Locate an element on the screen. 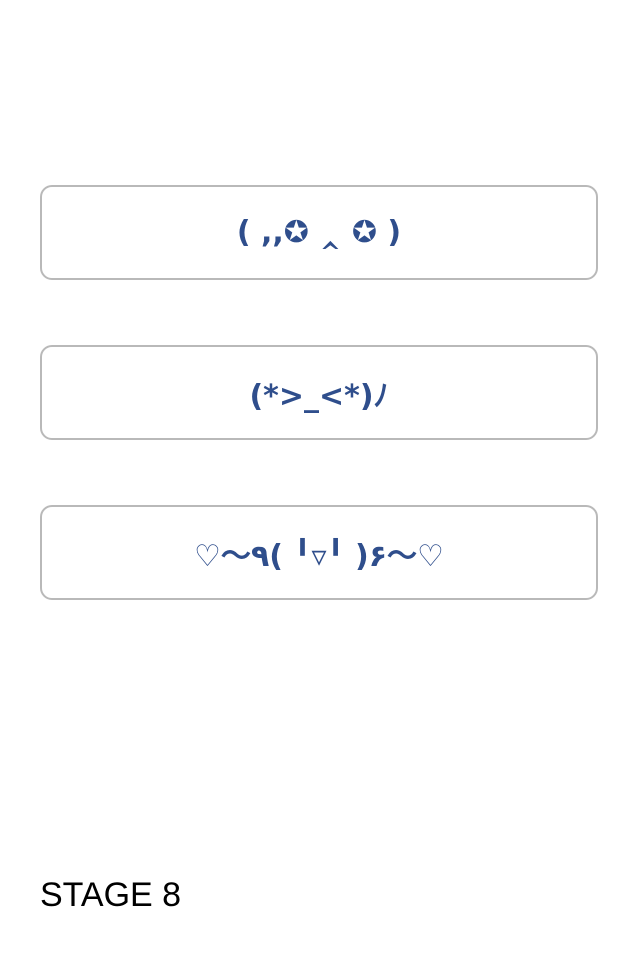  stage-label: STAGE 8 is located at coordinates (111, 895).